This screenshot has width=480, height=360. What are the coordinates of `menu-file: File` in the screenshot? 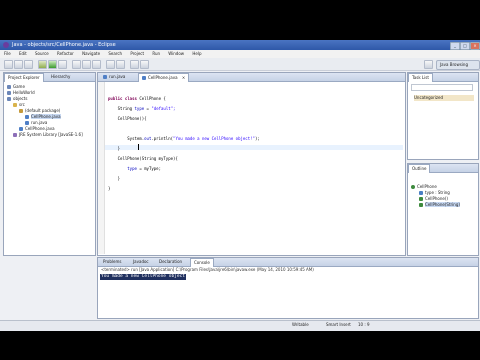 It's located at (7, 53).